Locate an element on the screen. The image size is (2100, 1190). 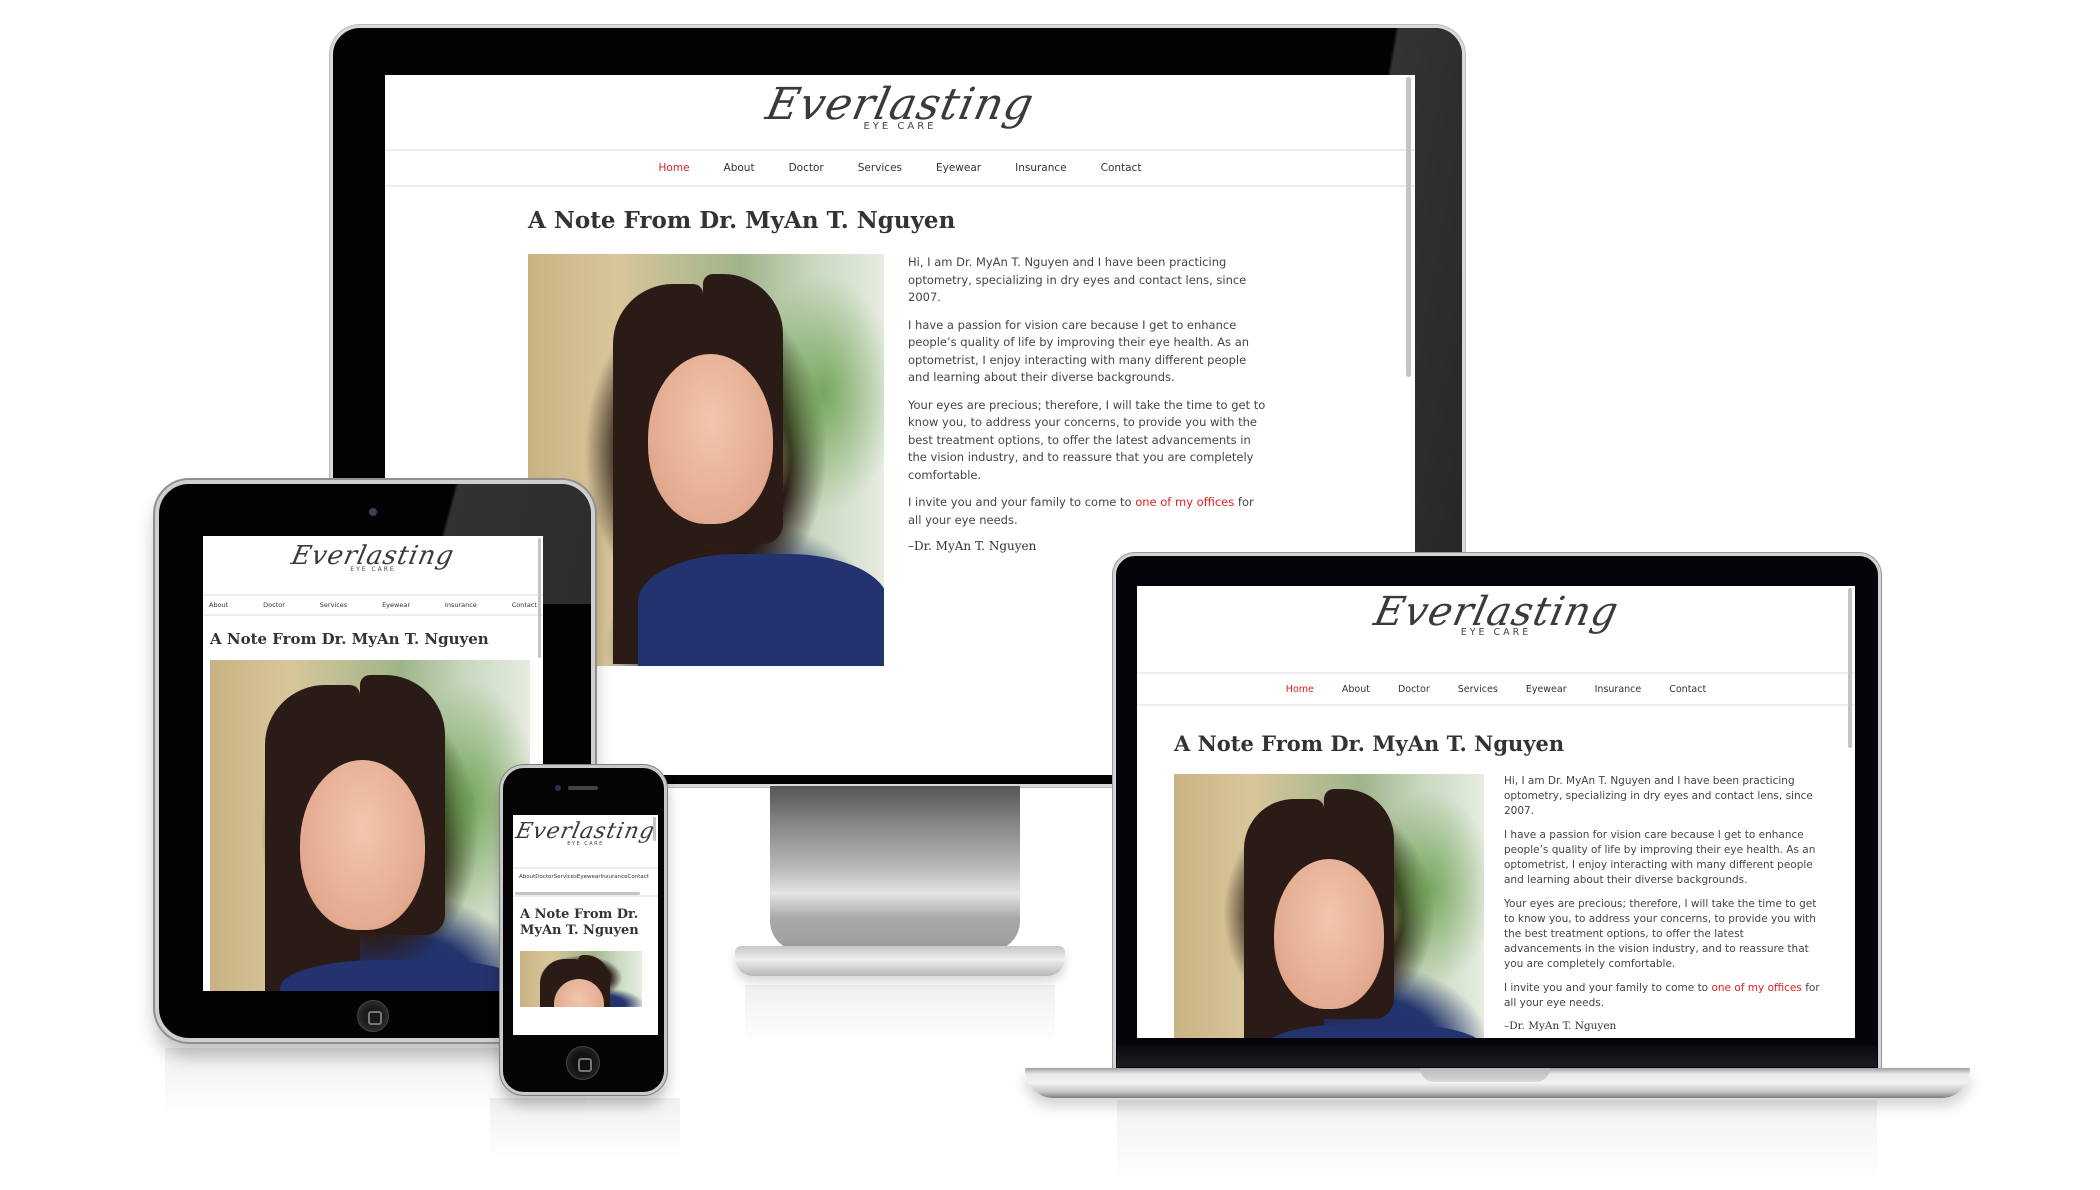
stand-reflection is located at coordinates (900, 1015).